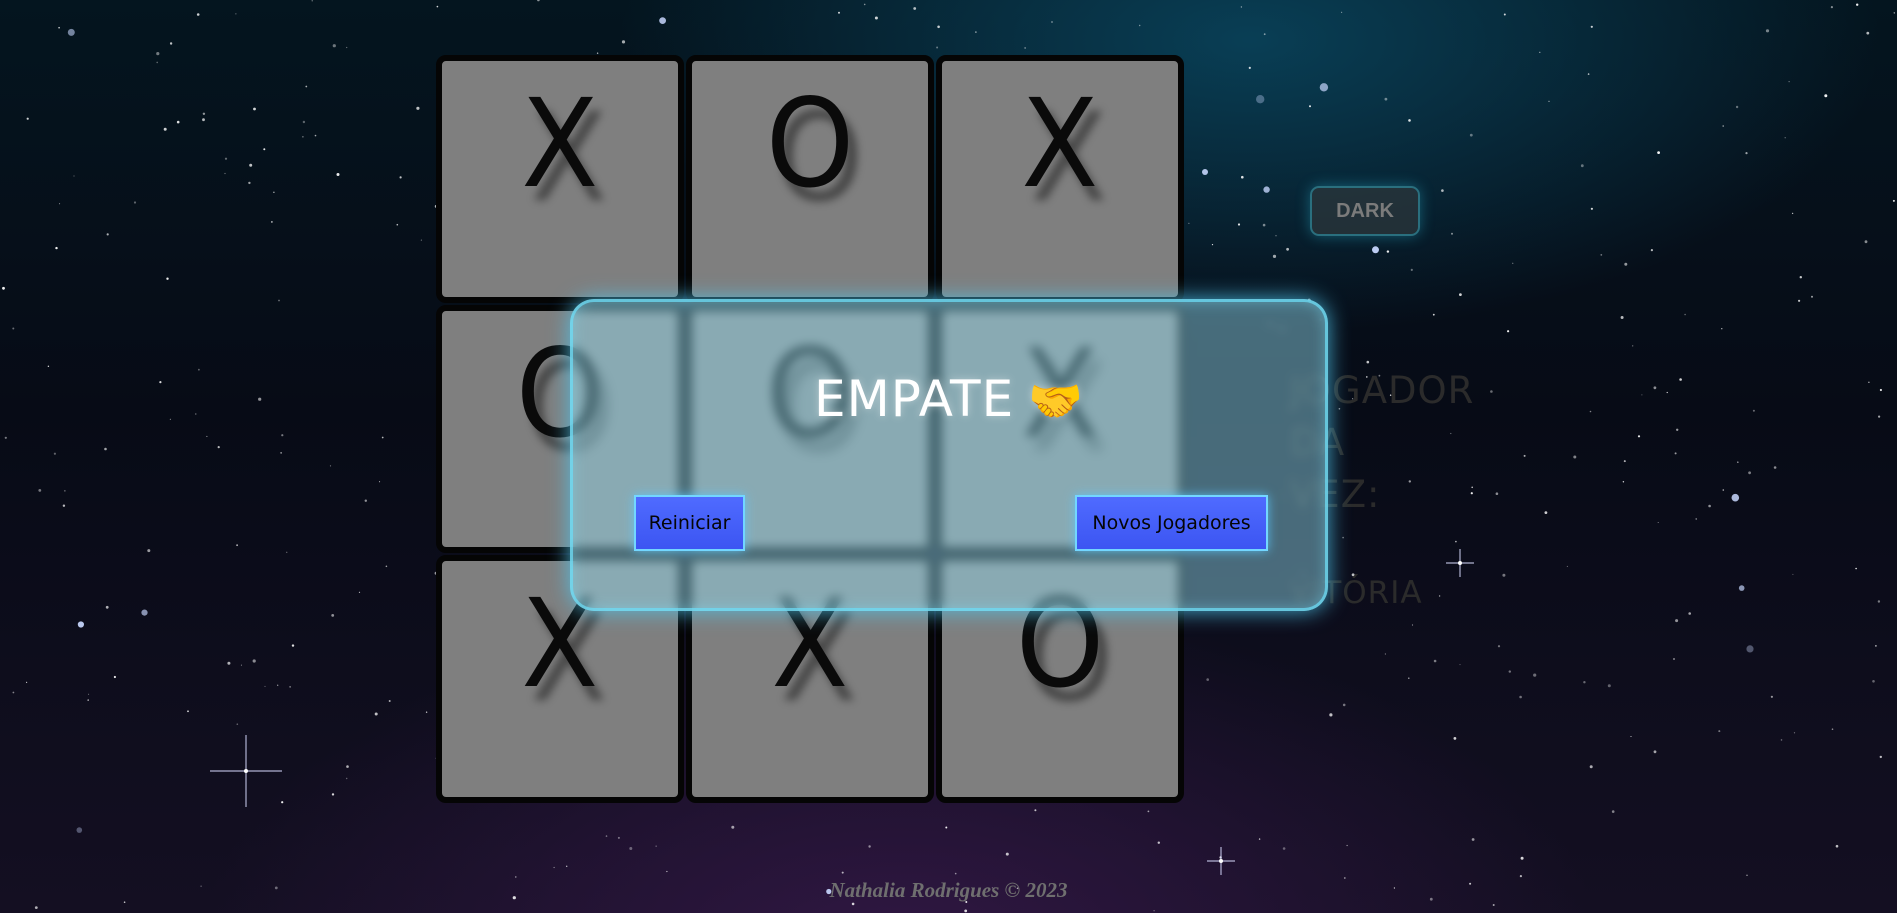 The width and height of the screenshot is (1897, 913). I want to click on board-cell-1: X, so click(560, 179).